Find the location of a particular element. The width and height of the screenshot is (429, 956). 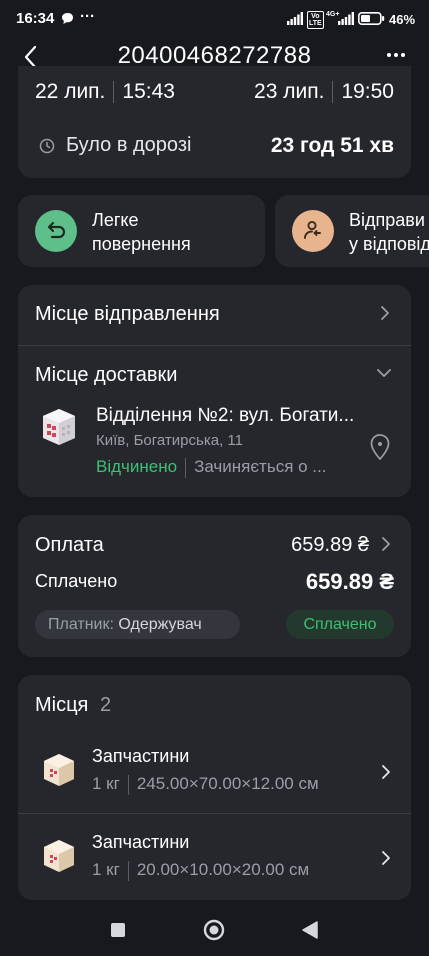

recent-apps-button is located at coordinates (118, 932).